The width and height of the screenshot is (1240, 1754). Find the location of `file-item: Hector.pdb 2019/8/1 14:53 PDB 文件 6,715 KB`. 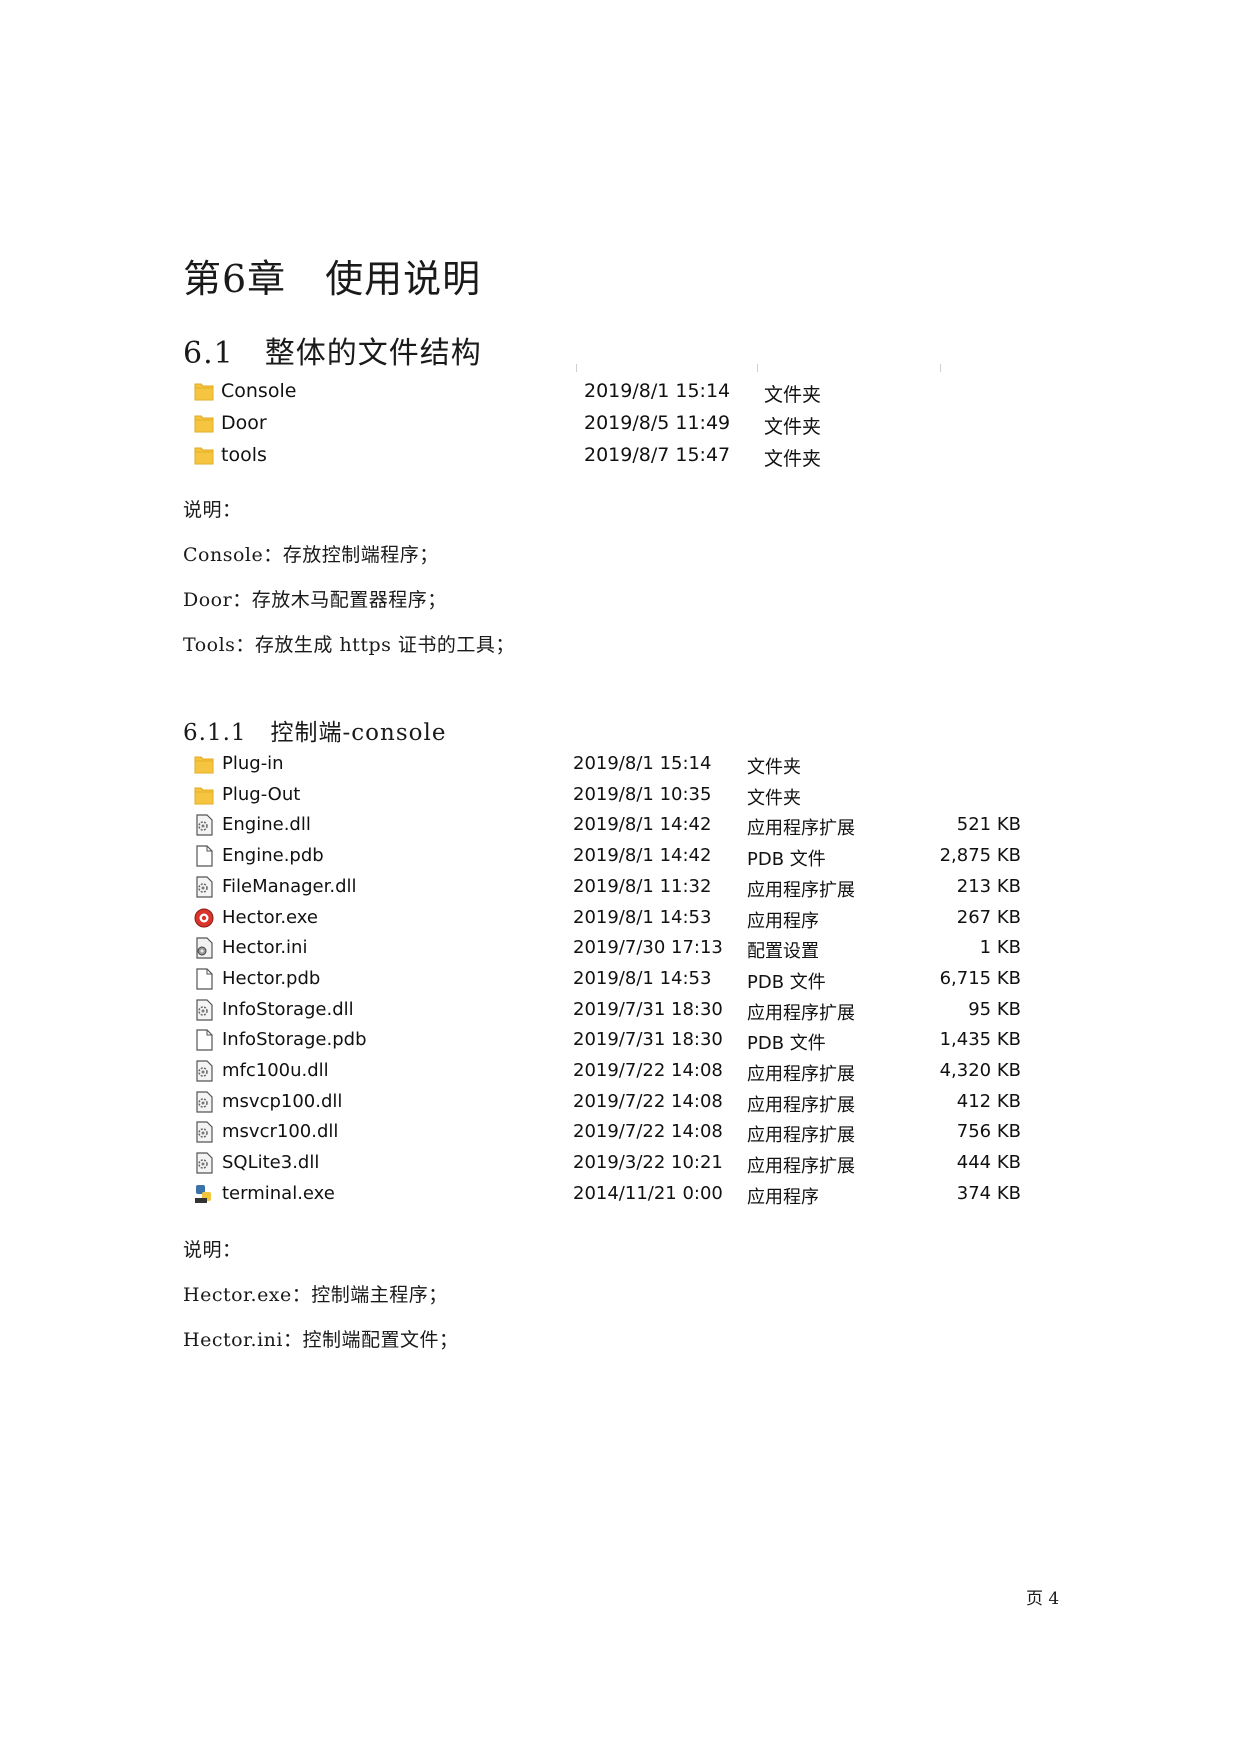

file-item: Hector.pdb 2019/8/1 14:53 PDB 文件 6,715 KB is located at coordinates (620, 980).